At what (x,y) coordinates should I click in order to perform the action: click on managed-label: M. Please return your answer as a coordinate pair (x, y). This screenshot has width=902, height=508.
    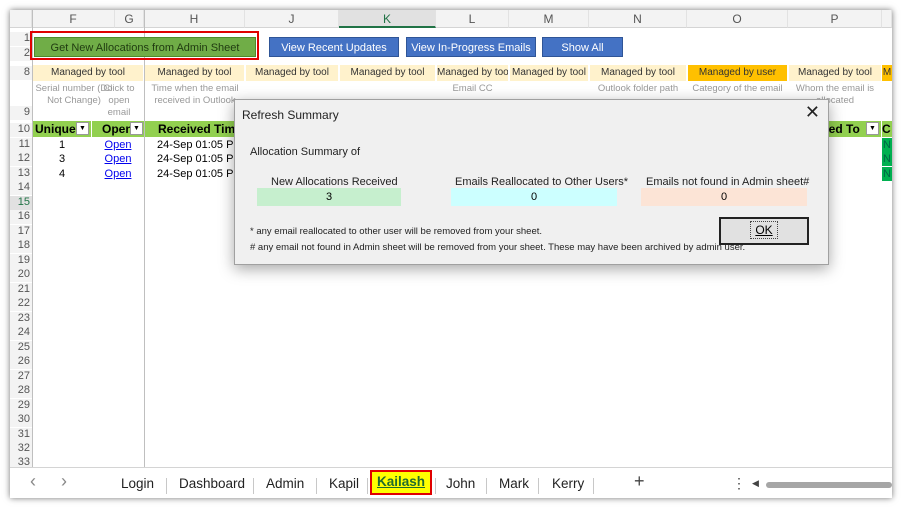
    Looking at the image, I should click on (887, 73).